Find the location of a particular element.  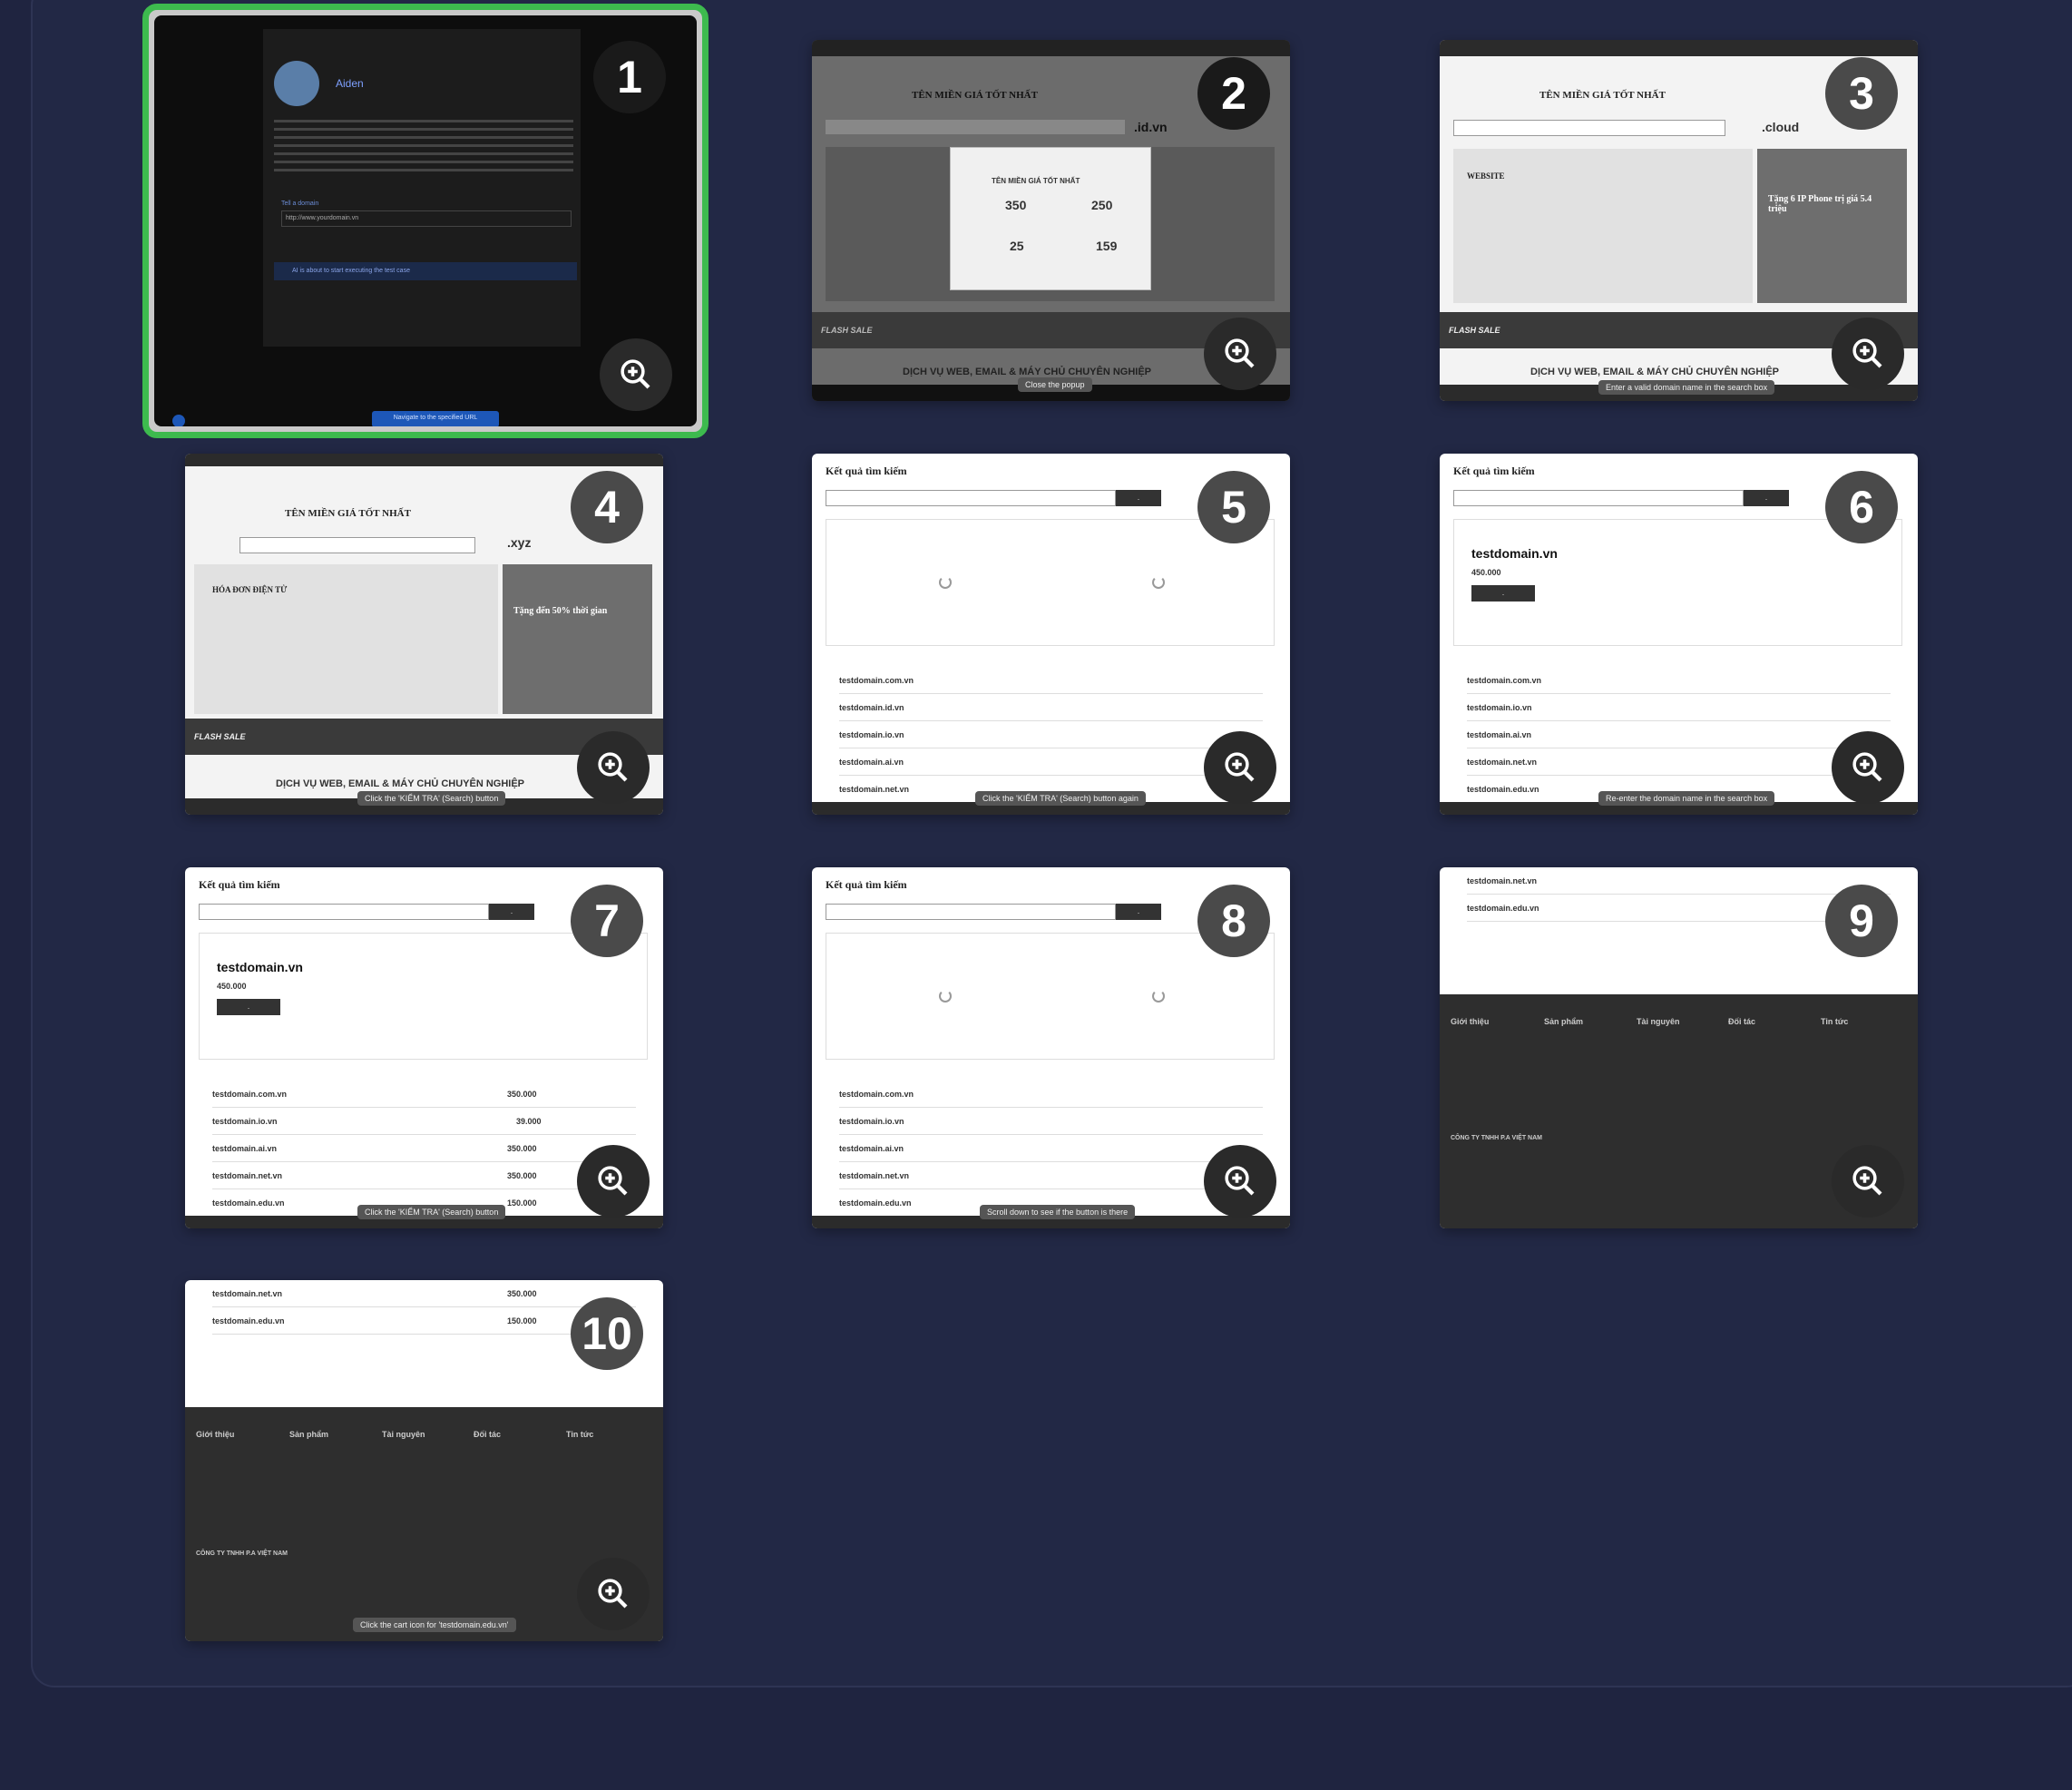

ext-label: .xyz is located at coordinates (519, 542).